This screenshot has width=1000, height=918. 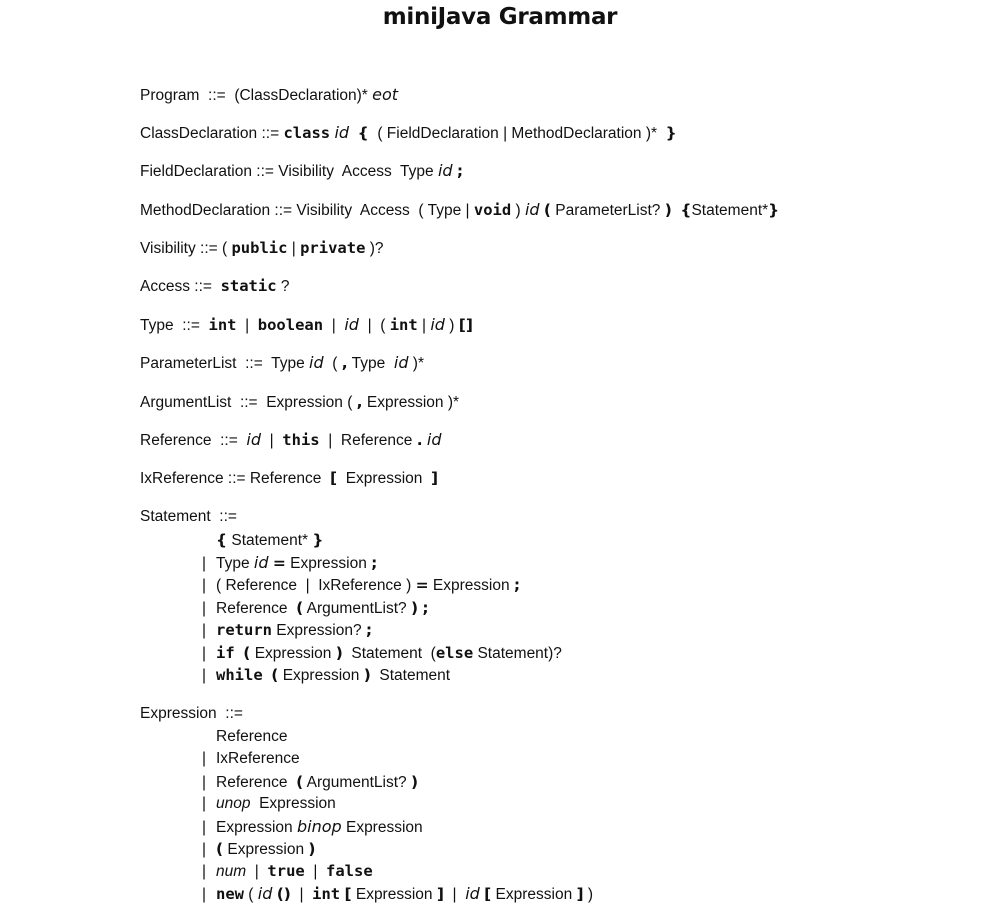 I want to click on operator-token: ?, so click(x=283, y=286).